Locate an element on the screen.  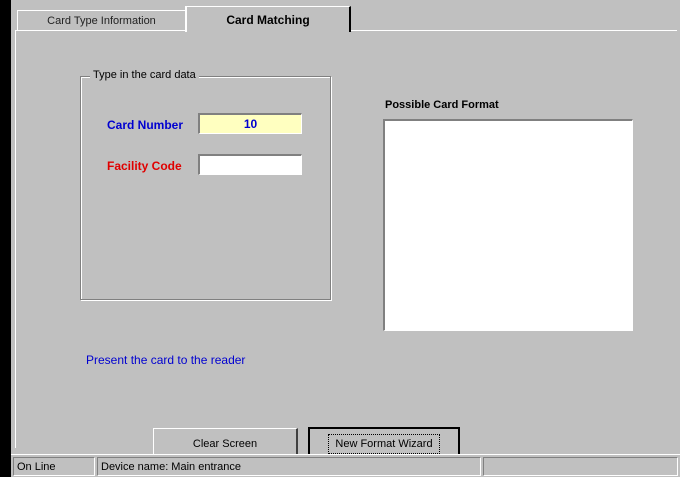
status-bar: On Line Device name: Main entrance is located at coordinates (345, 465).